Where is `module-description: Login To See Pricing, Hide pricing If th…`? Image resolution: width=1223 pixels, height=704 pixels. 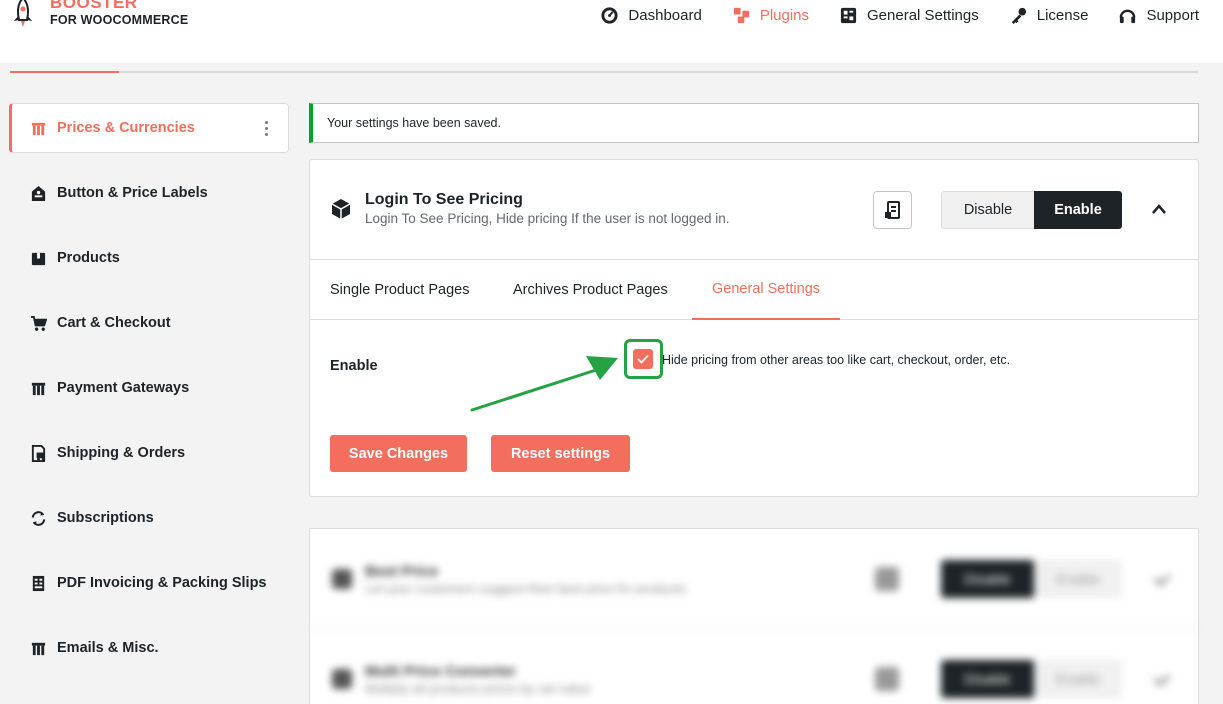 module-description: Login To See Pricing, Hide pricing If th… is located at coordinates (547, 218).